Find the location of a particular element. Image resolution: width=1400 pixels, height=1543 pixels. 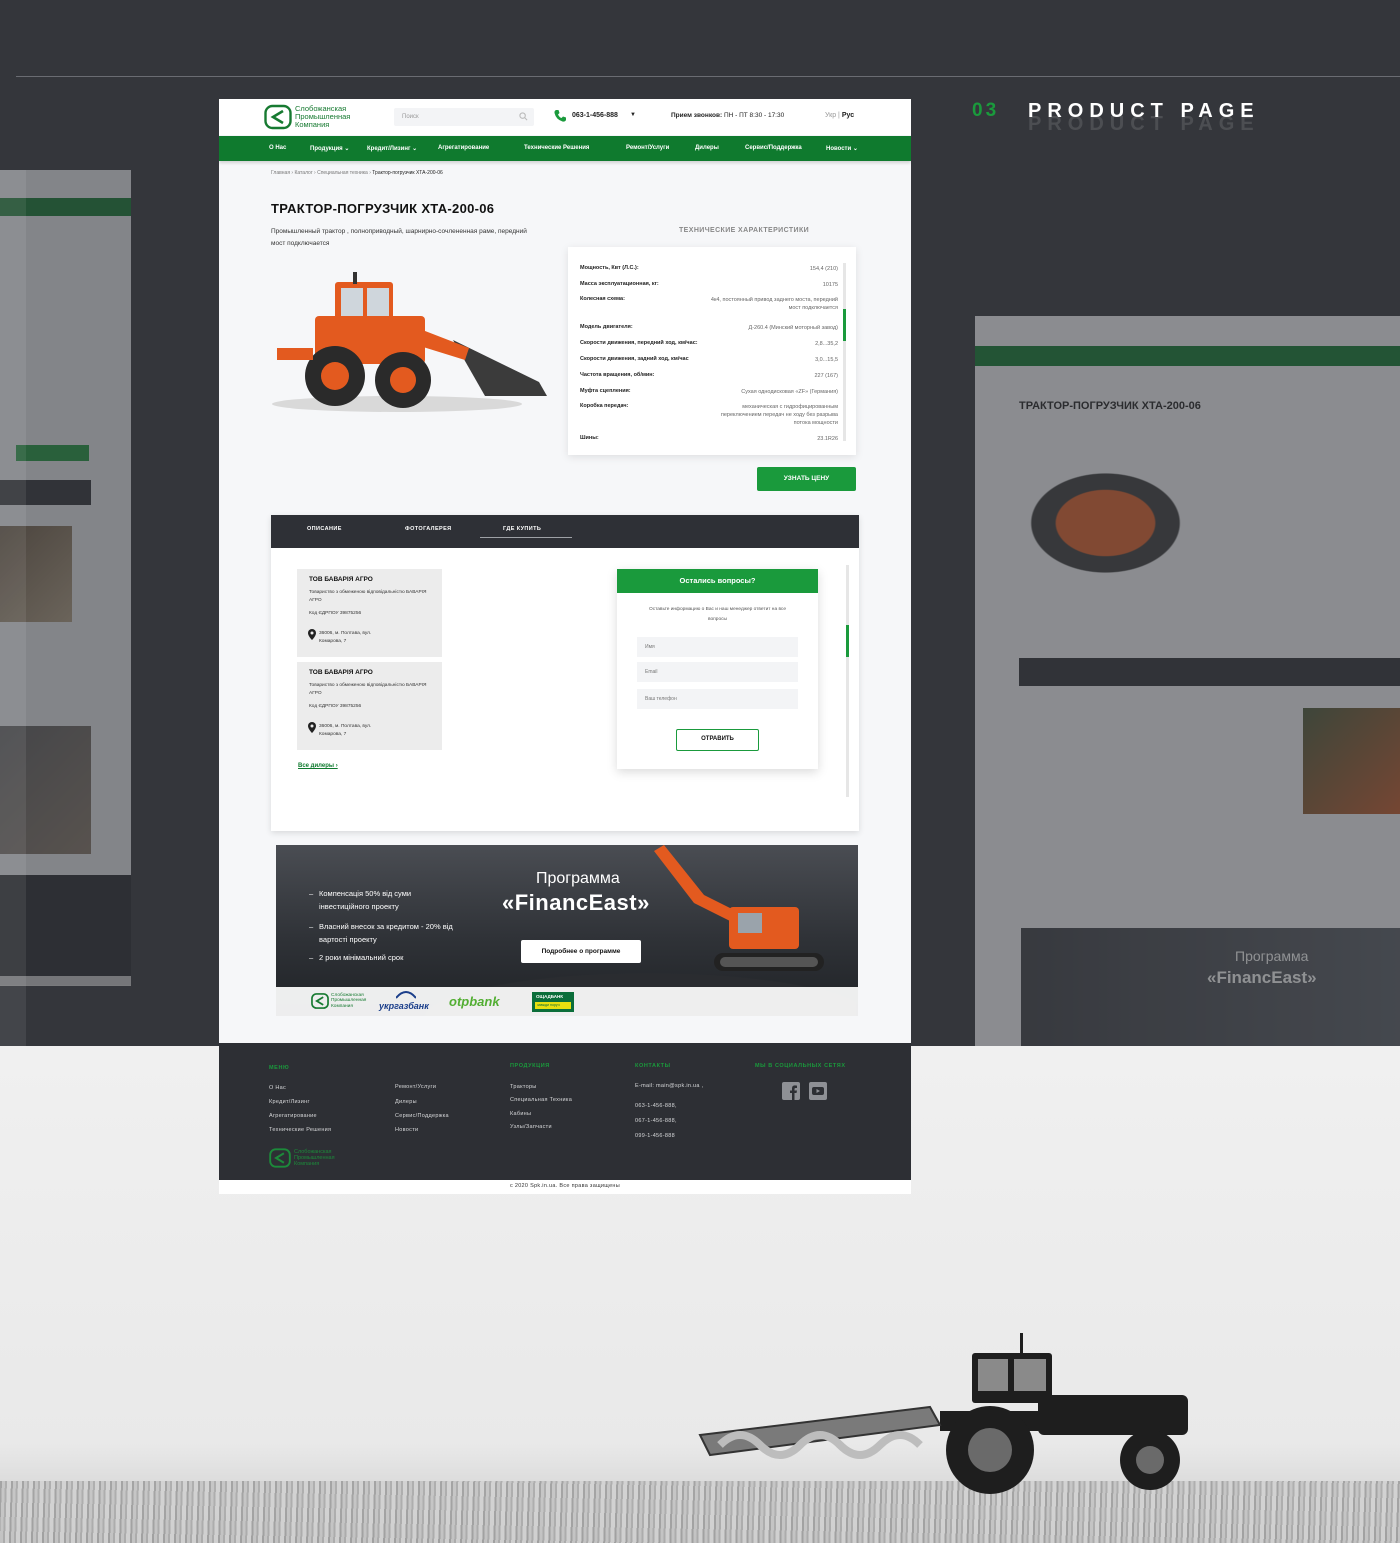

submit-button: ОТРАВИТЬ is located at coordinates (717, 740).